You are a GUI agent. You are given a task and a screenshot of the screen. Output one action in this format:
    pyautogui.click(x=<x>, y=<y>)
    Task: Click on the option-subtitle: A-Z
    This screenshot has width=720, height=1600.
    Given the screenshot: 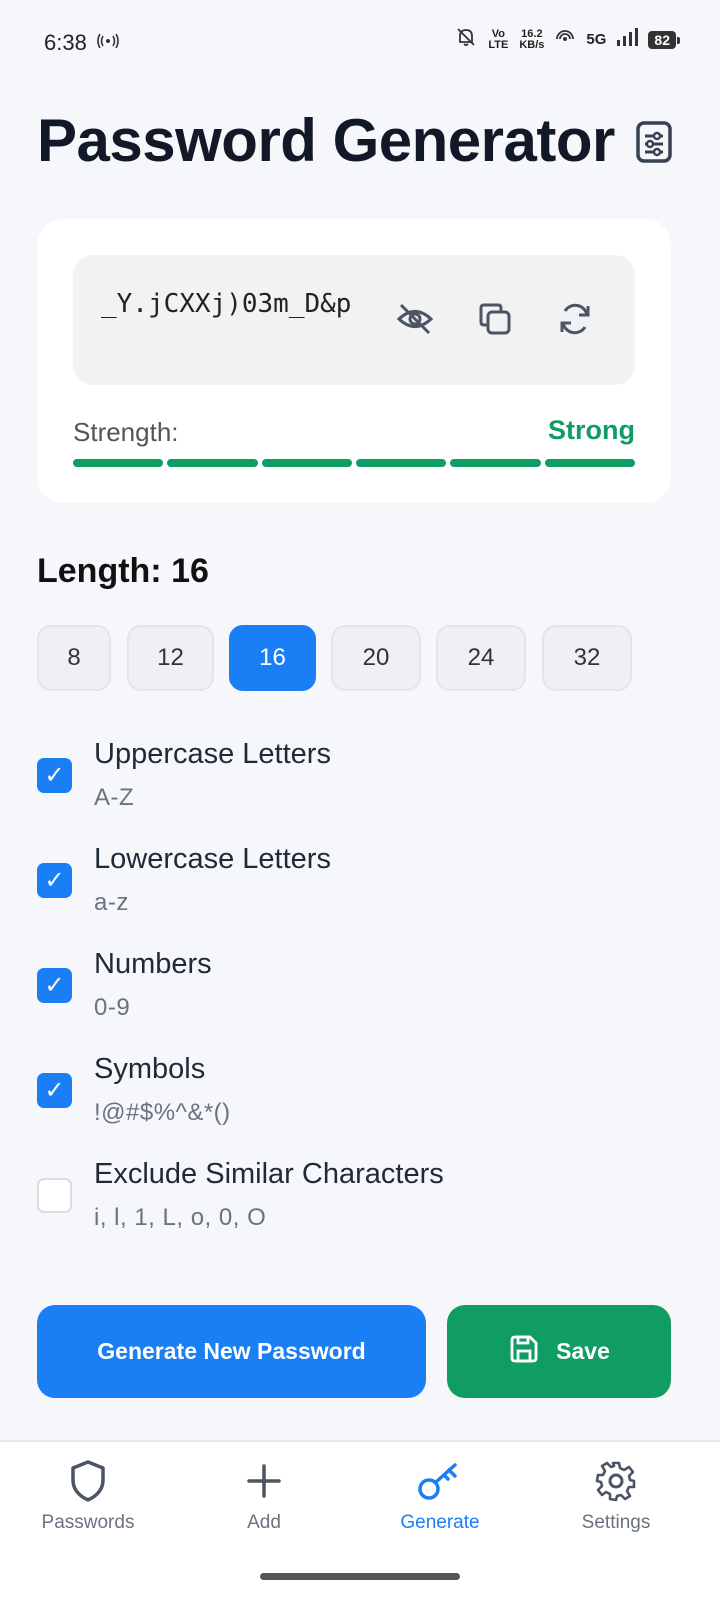 What is the action you would take?
    pyautogui.click(x=114, y=797)
    